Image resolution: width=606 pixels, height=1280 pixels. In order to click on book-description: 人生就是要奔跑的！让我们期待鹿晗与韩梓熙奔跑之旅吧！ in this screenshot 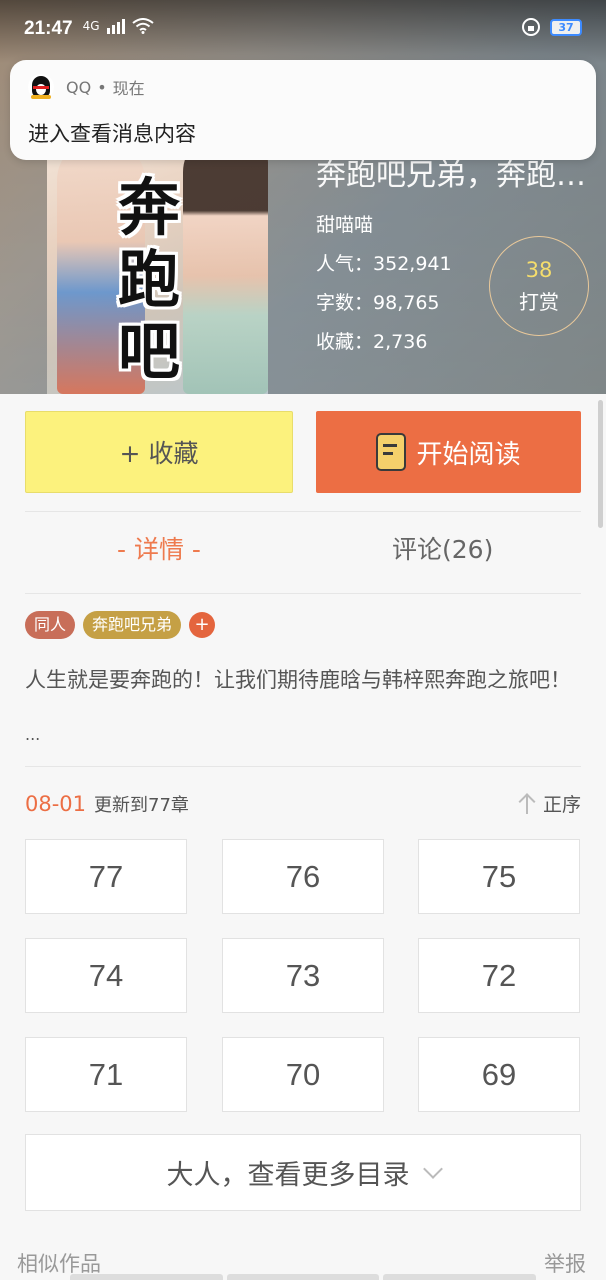, I will do `click(298, 680)`.